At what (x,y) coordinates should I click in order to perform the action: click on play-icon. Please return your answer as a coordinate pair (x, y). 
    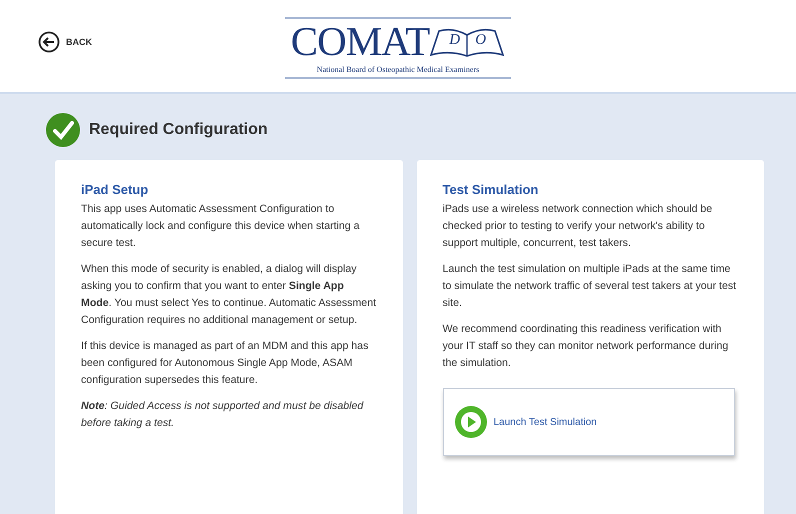
    Looking at the image, I should click on (471, 422).